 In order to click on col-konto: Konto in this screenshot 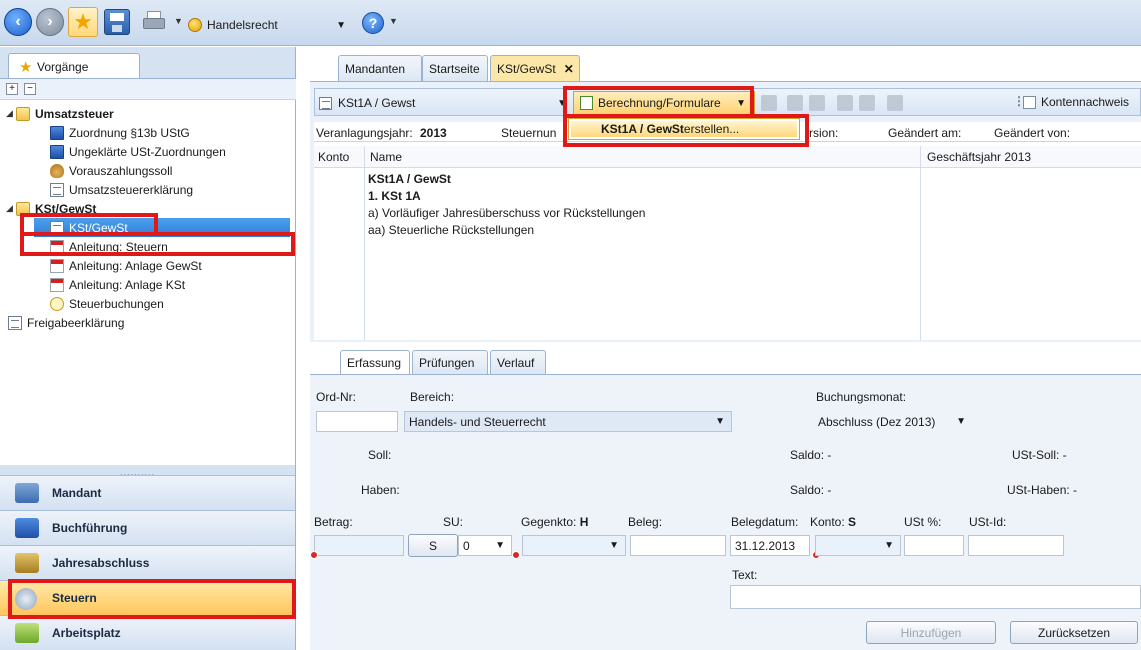, I will do `click(333, 157)`.